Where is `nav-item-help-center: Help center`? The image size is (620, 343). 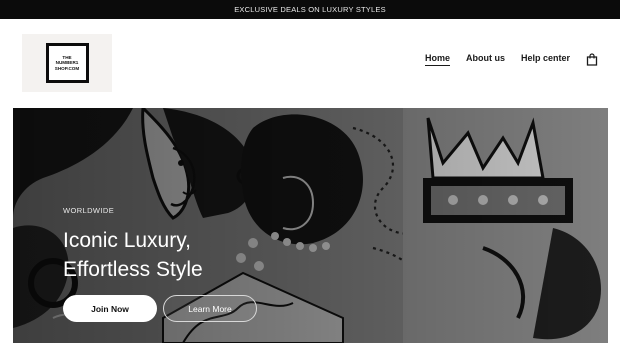 nav-item-help-center: Help center is located at coordinates (545, 59).